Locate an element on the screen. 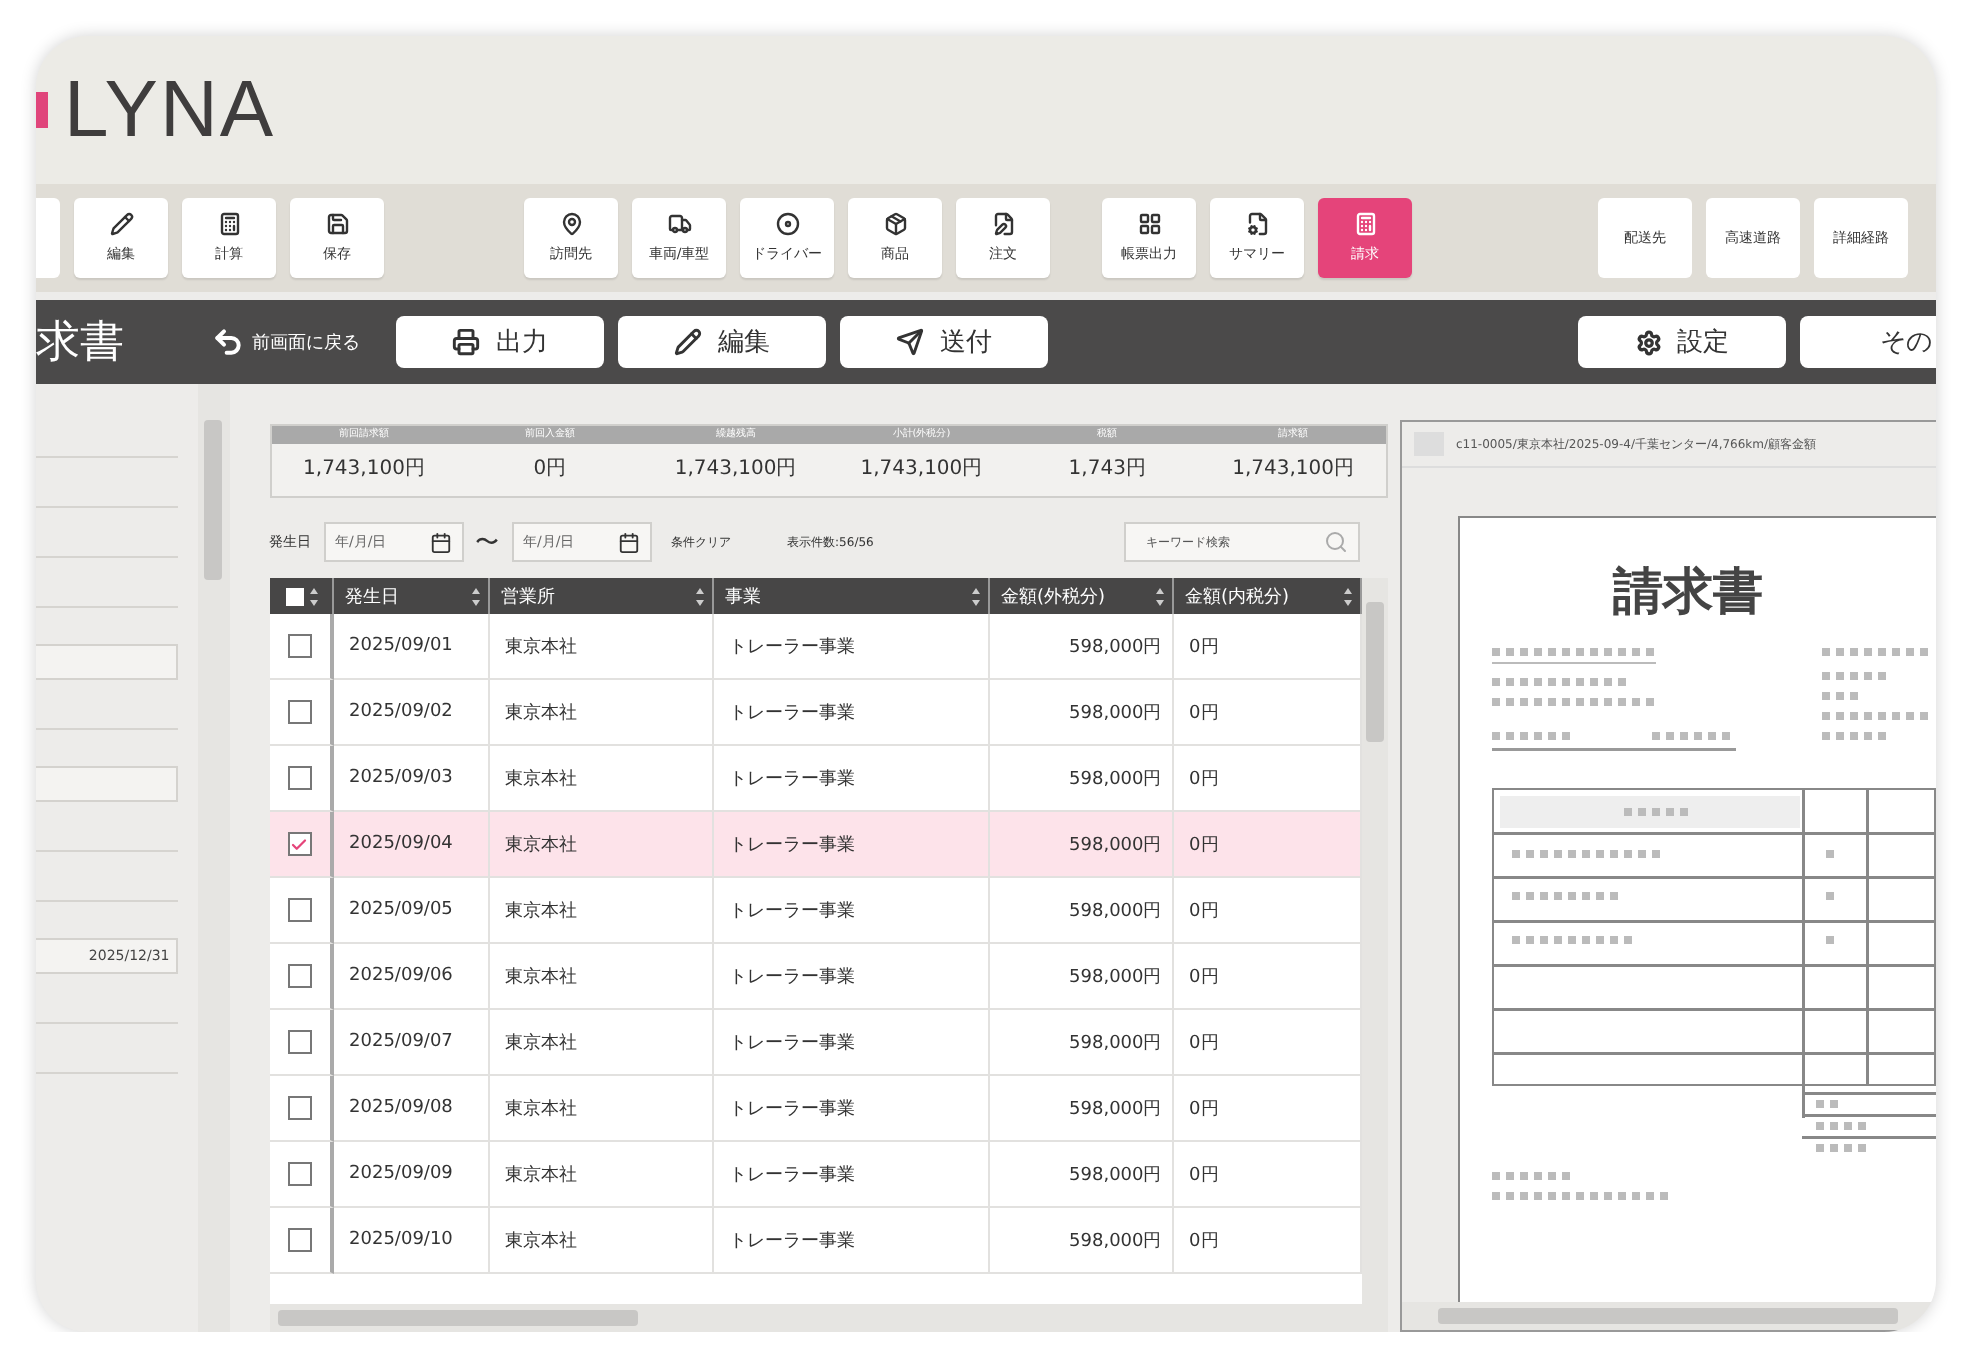 The image size is (1976, 1372). pencil-icon is located at coordinates (121, 224).